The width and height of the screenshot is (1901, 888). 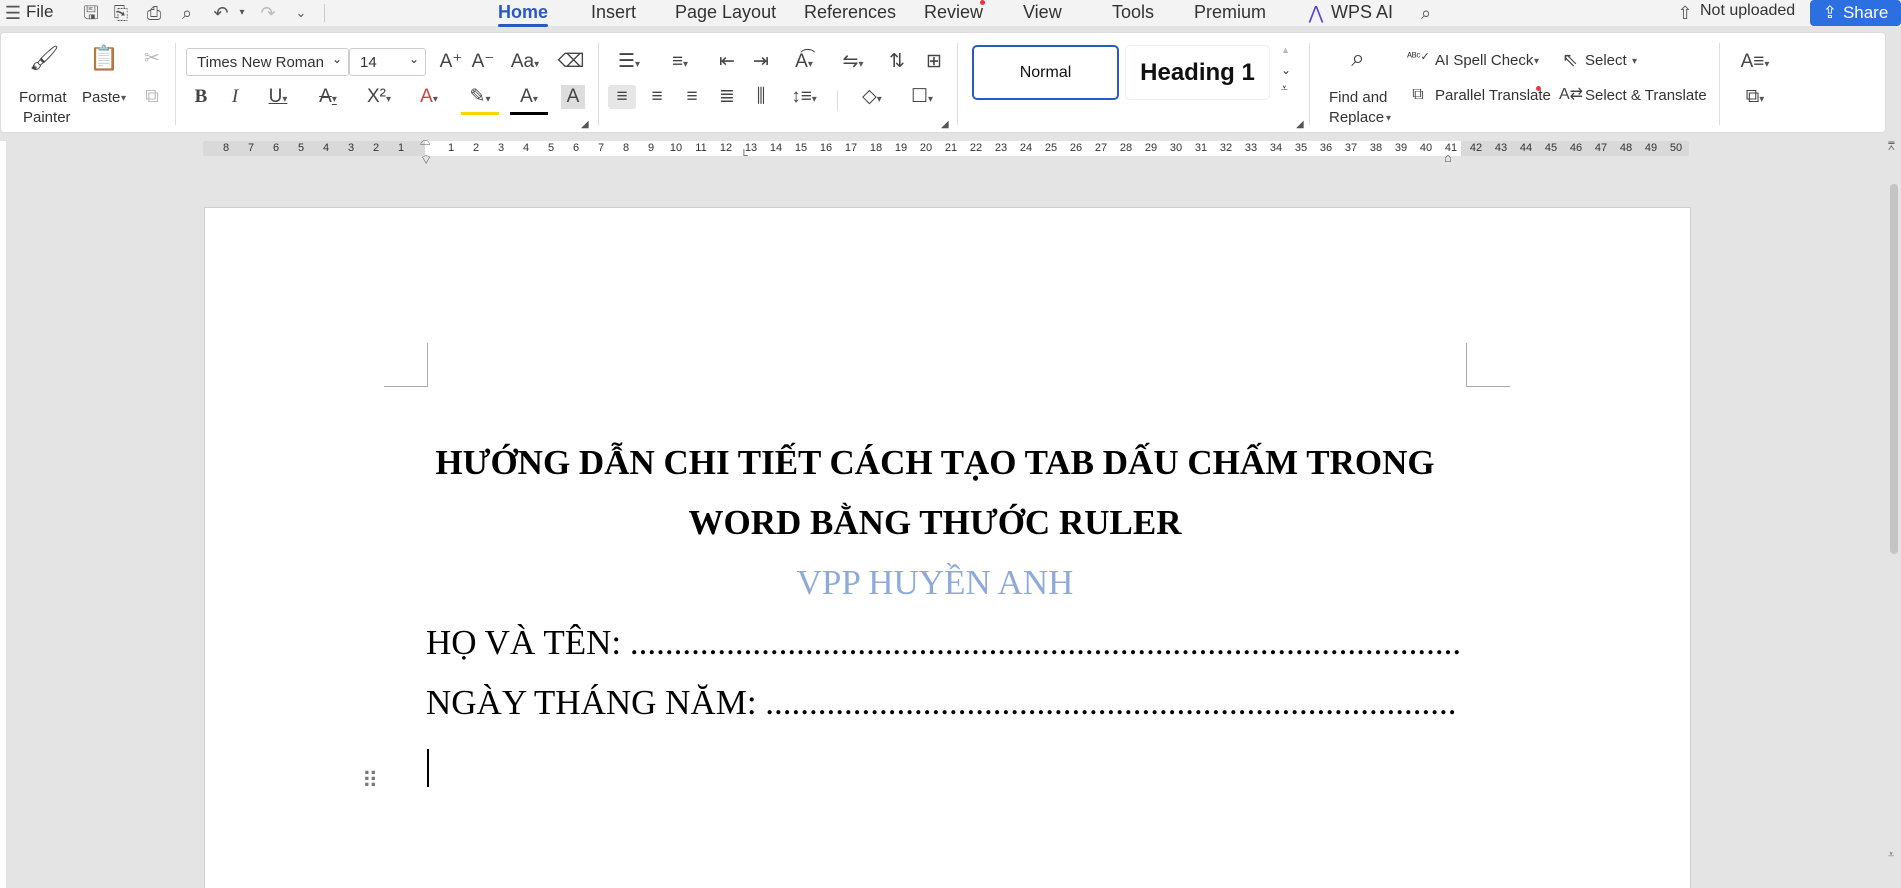 What do you see at coordinates (121, 13) in the screenshot?
I see `export-icon: ⎘` at bounding box center [121, 13].